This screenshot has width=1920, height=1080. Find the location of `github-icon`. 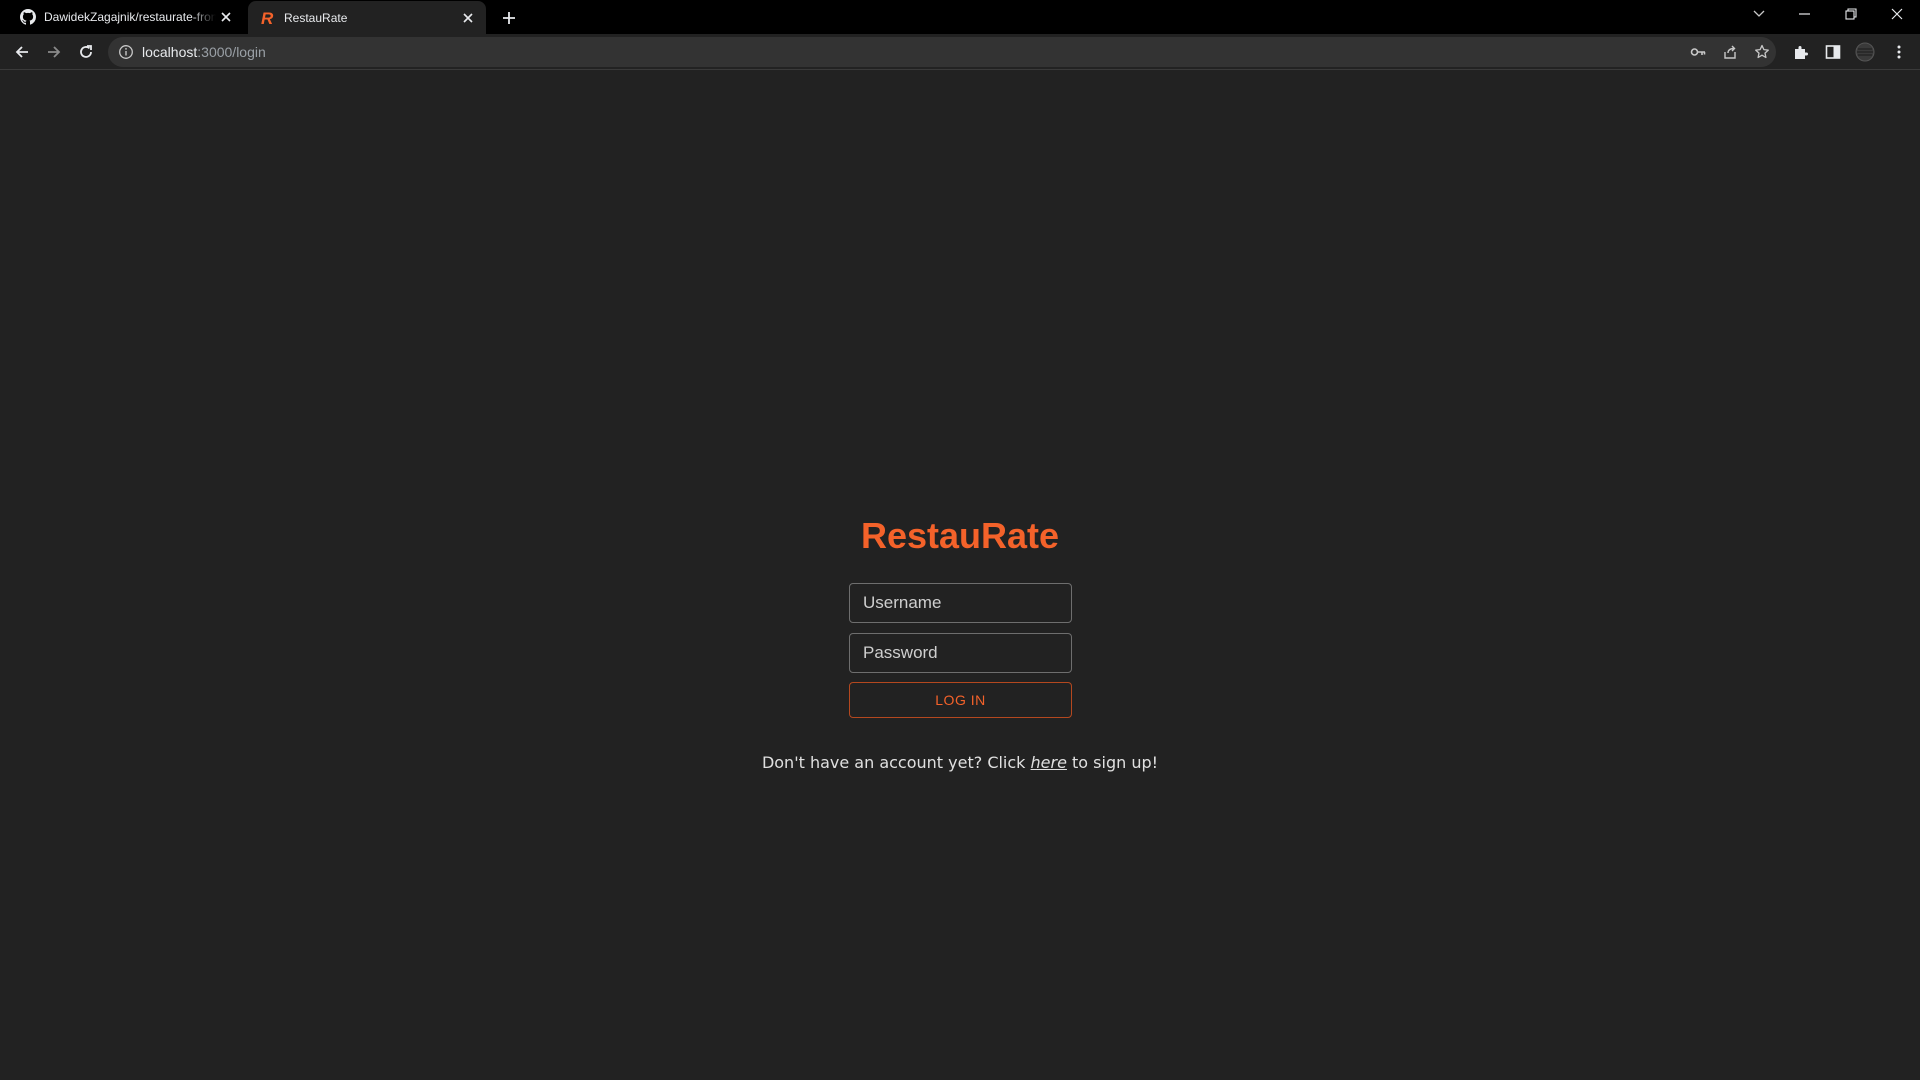

github-icon is located at coordinates (28, 17).